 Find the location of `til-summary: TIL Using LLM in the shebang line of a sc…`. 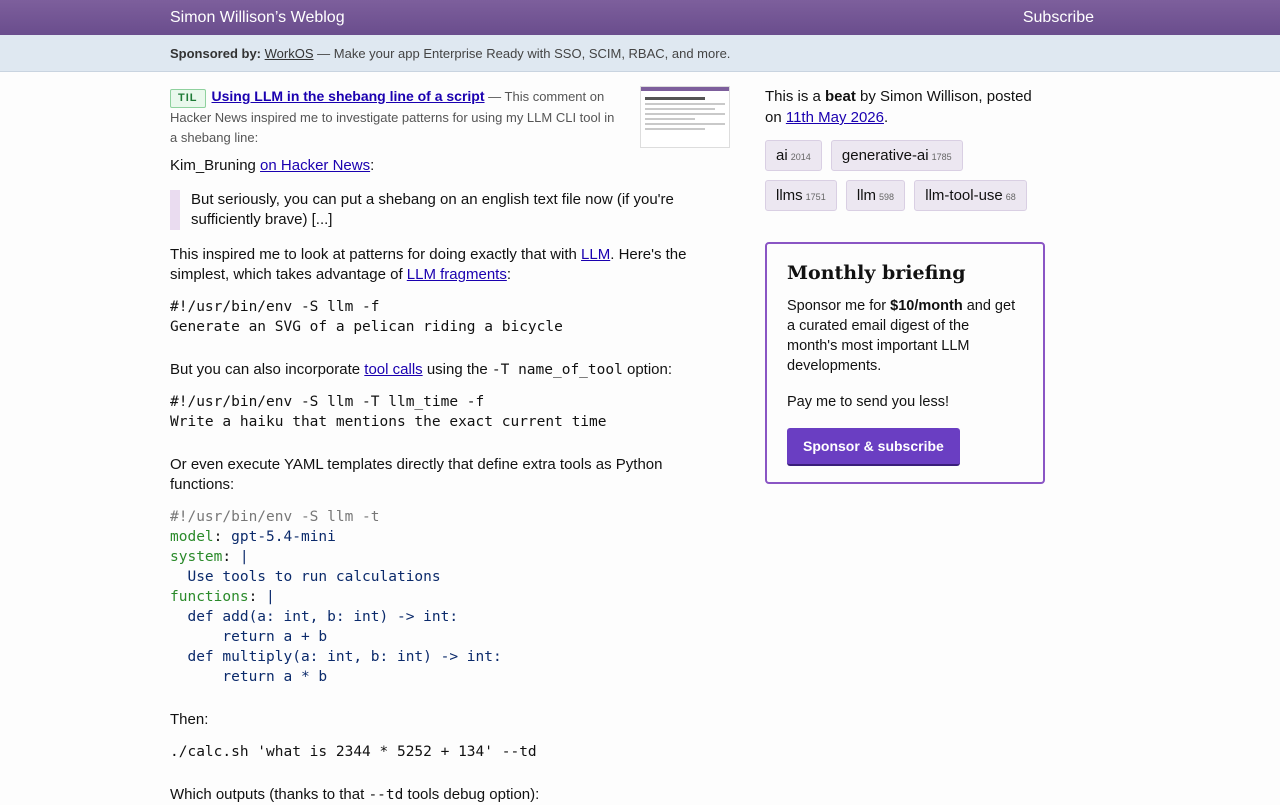

til-summary: TIL Using LLM in the shebang line of a sc… is located at coordinates (396, 117).